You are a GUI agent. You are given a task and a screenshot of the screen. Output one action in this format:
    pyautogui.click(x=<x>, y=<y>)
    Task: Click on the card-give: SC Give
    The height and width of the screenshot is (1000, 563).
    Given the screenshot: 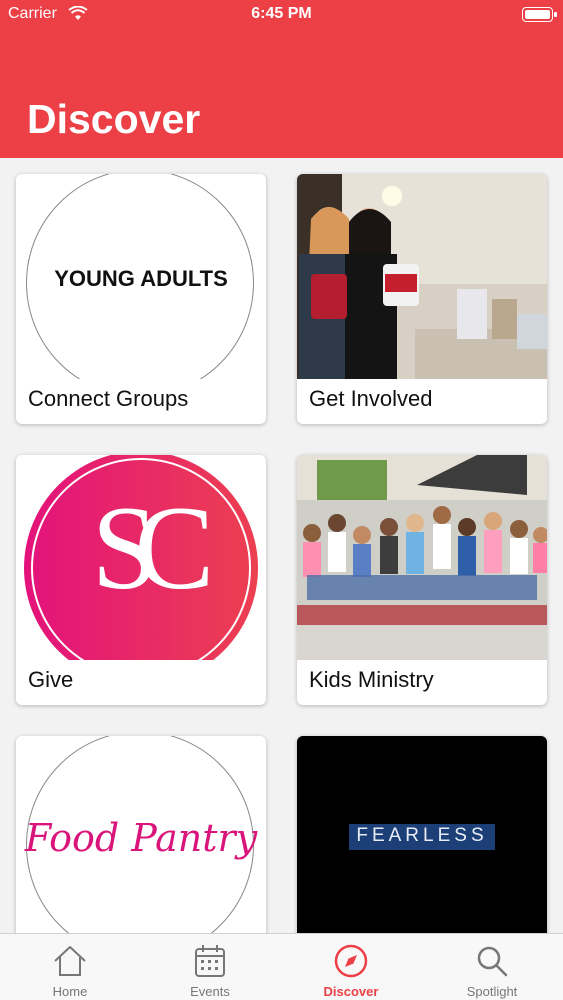 What is the action you would take?
    pyautogui.click(x=141, y=580)
    